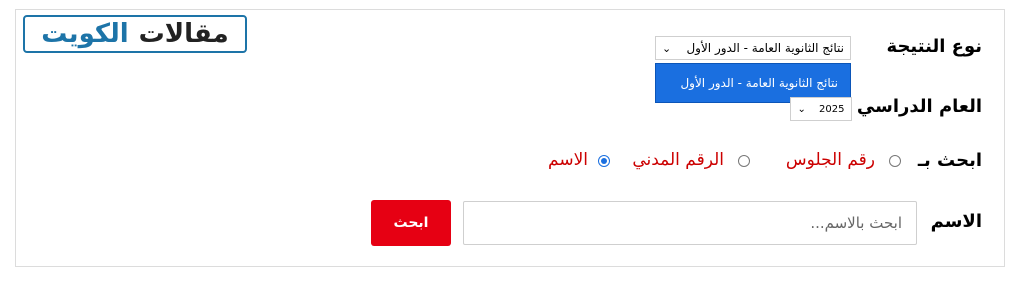 The image size is (1024, 288). What do you see at coordinates (919, 106) in the screenshot?
I see `year-label: العام الدراسي` at bounding box center [919, 106].